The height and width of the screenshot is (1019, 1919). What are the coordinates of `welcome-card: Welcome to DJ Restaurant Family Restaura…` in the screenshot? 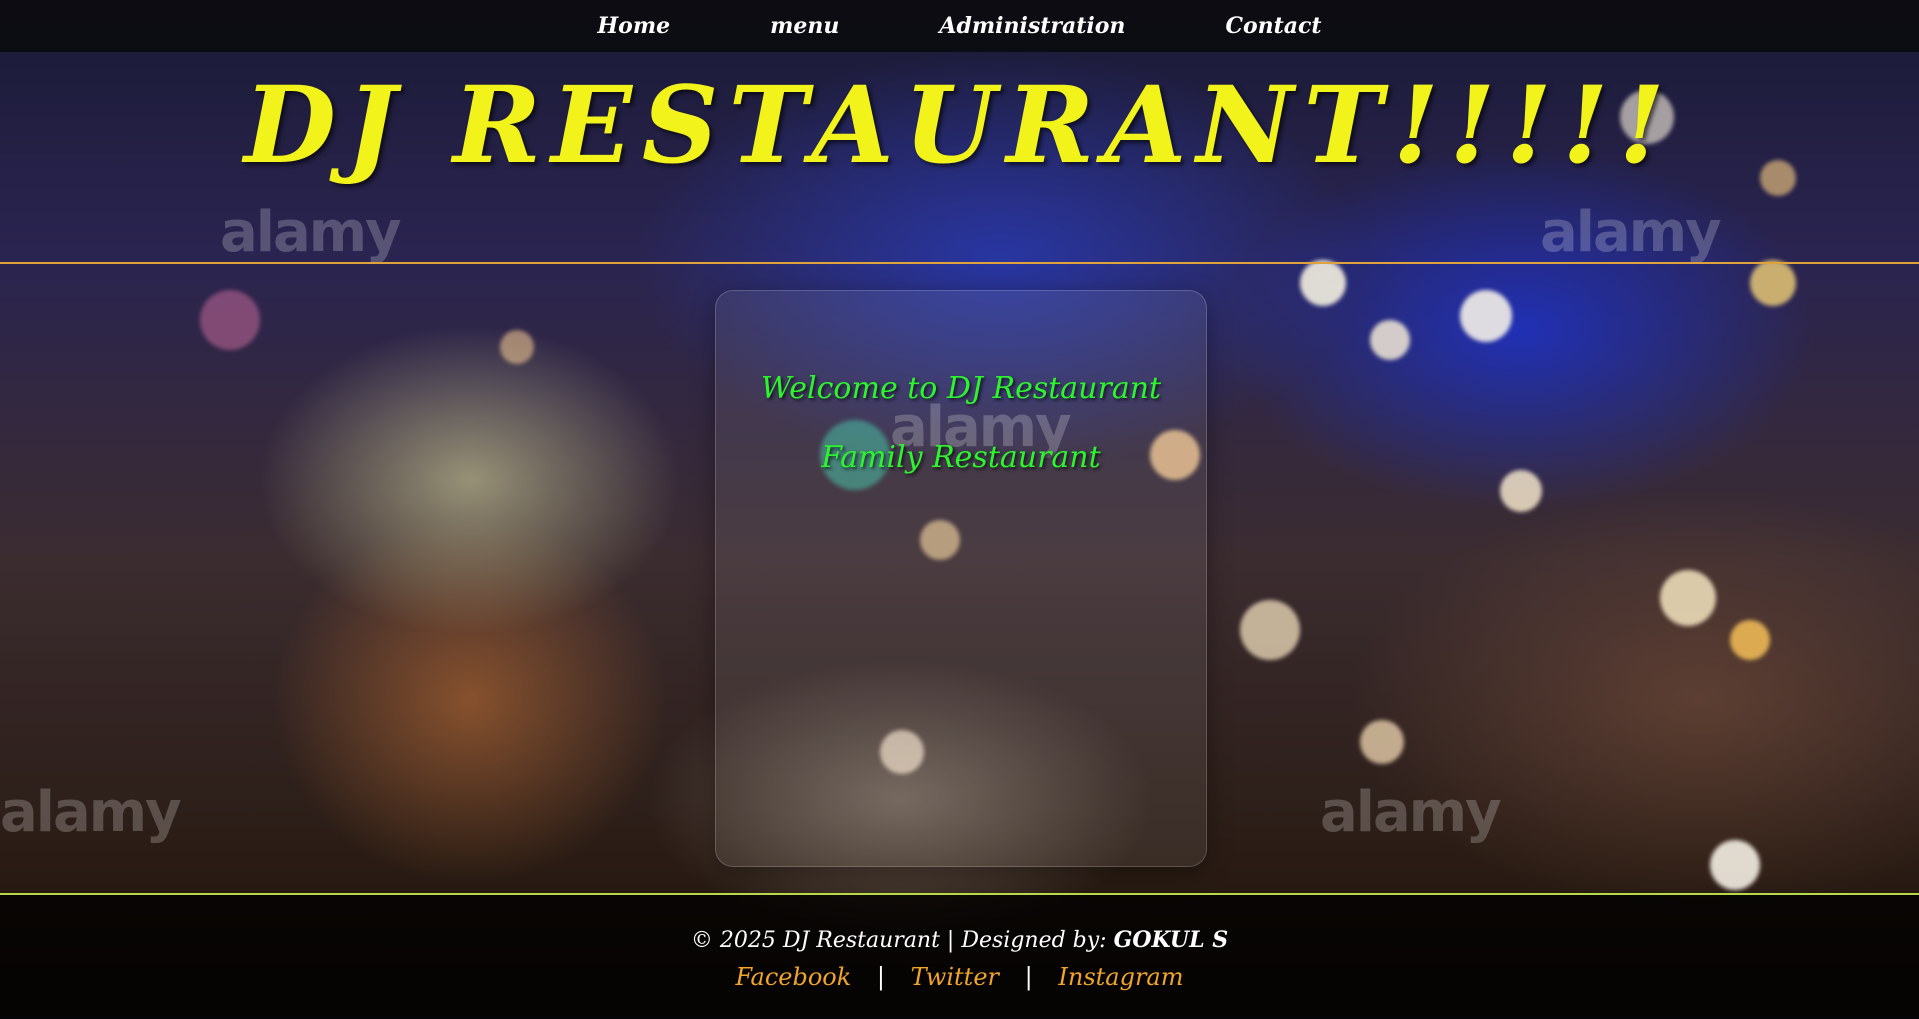 It's located at (961, 578).